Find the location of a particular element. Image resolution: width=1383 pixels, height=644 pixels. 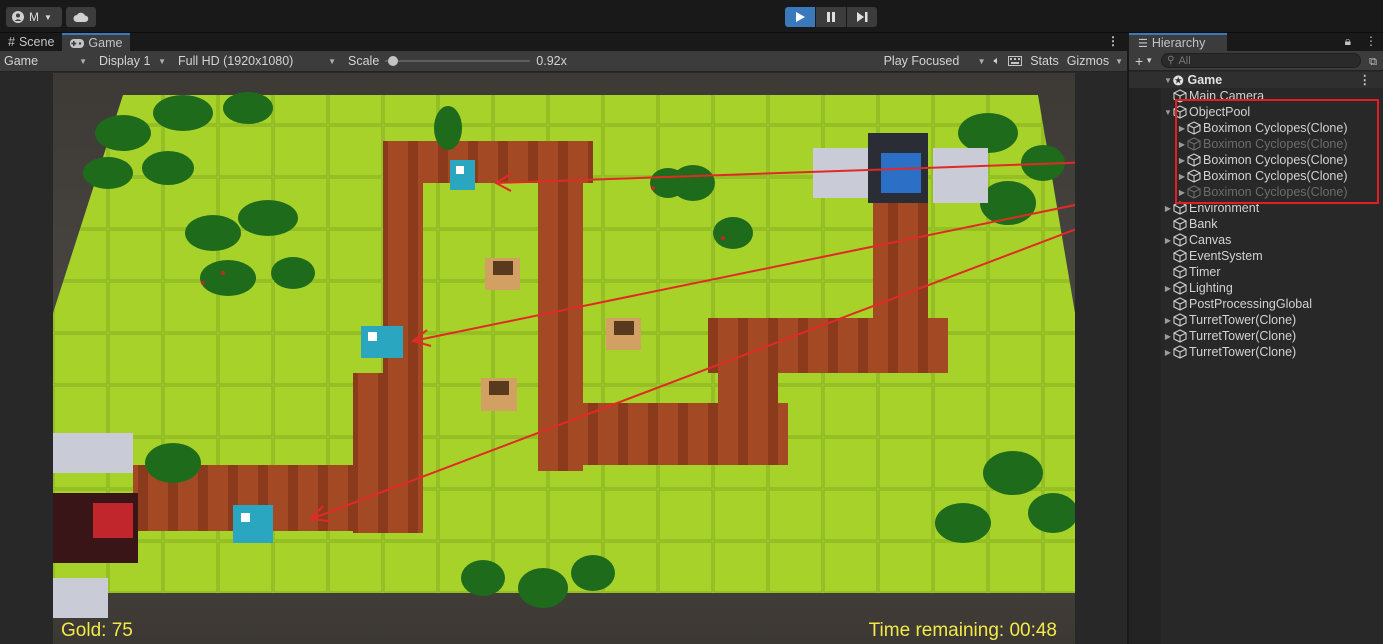

cloud-button is located at coordinates (81, 17).